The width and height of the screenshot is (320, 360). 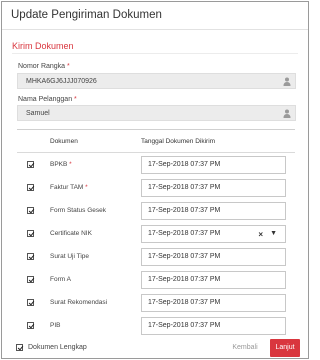 I want to click on modal-title: Update Pengiriman Dokumen, so click(x=86, y=15).